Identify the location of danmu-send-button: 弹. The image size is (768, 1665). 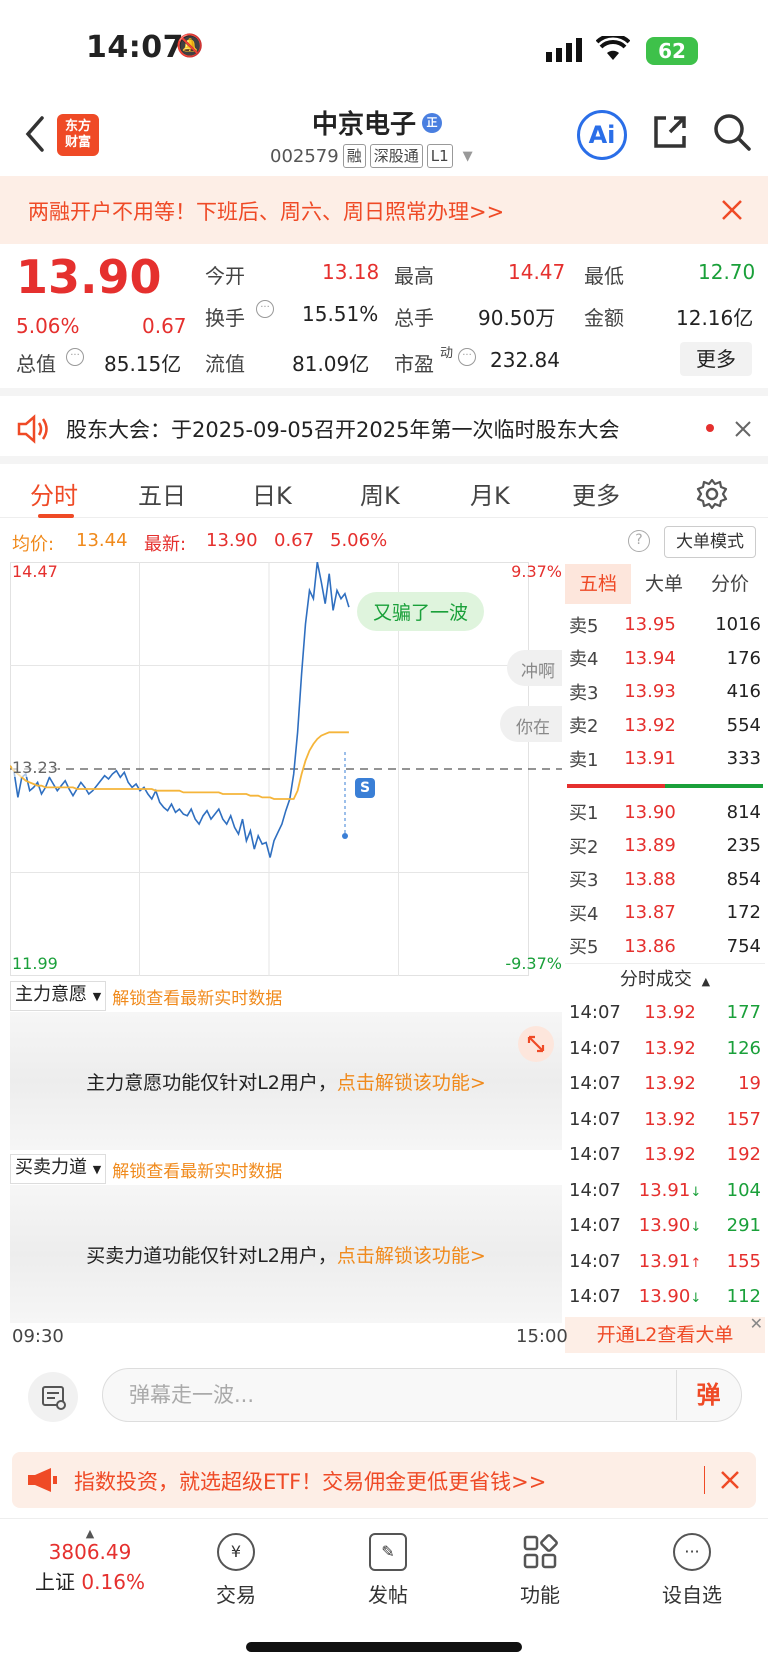
(708, 1395).